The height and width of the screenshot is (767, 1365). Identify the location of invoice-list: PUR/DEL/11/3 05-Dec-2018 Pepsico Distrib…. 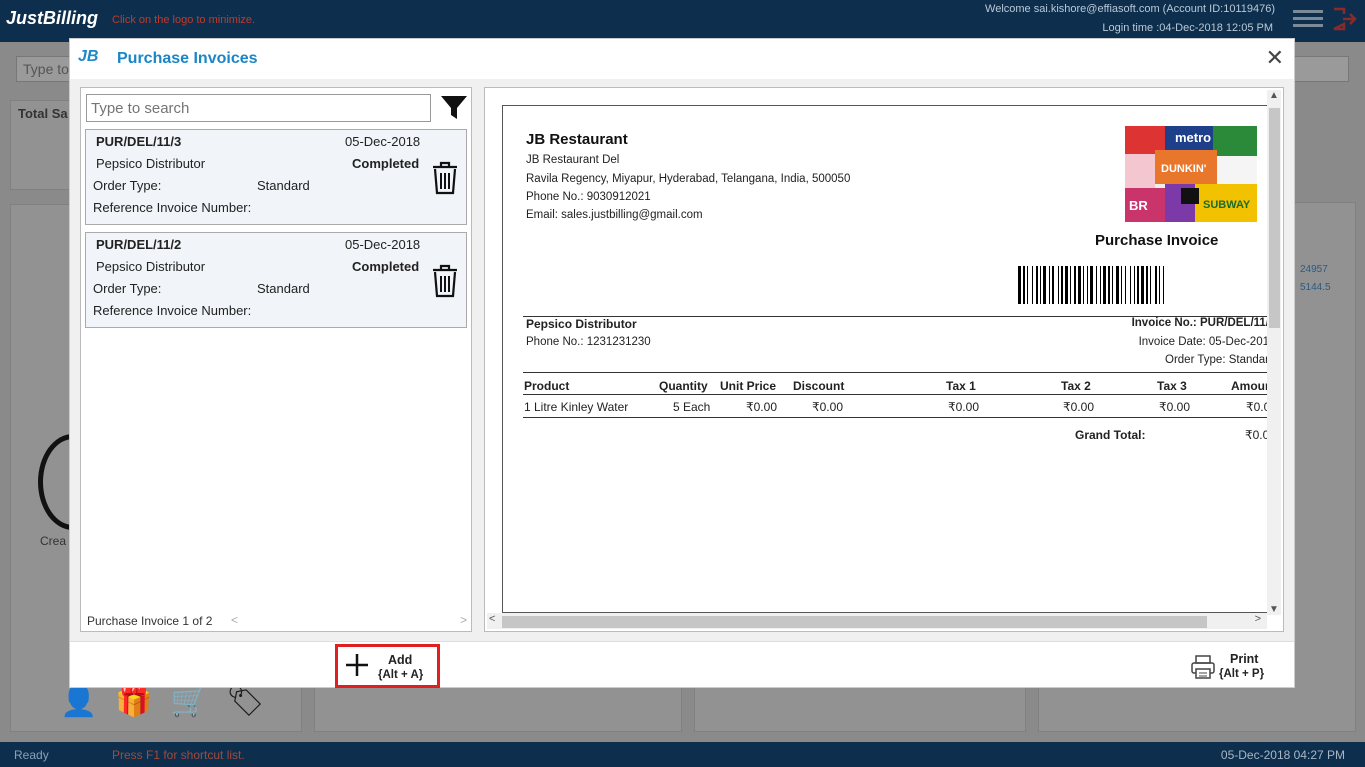
(277, 232).